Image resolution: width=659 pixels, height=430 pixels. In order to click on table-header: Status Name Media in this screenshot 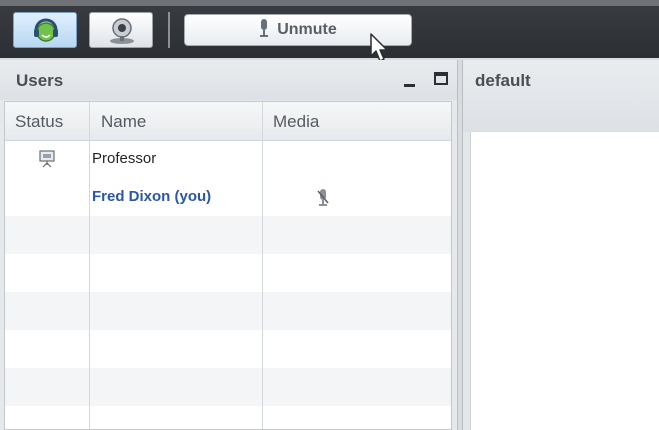, I will do `click(228, 121)`.